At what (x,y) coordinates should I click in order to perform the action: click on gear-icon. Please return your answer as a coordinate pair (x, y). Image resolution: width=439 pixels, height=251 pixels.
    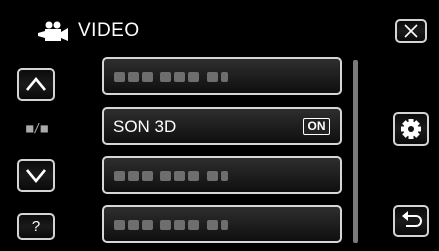
    Looking at the image, I should click on (411, 129).